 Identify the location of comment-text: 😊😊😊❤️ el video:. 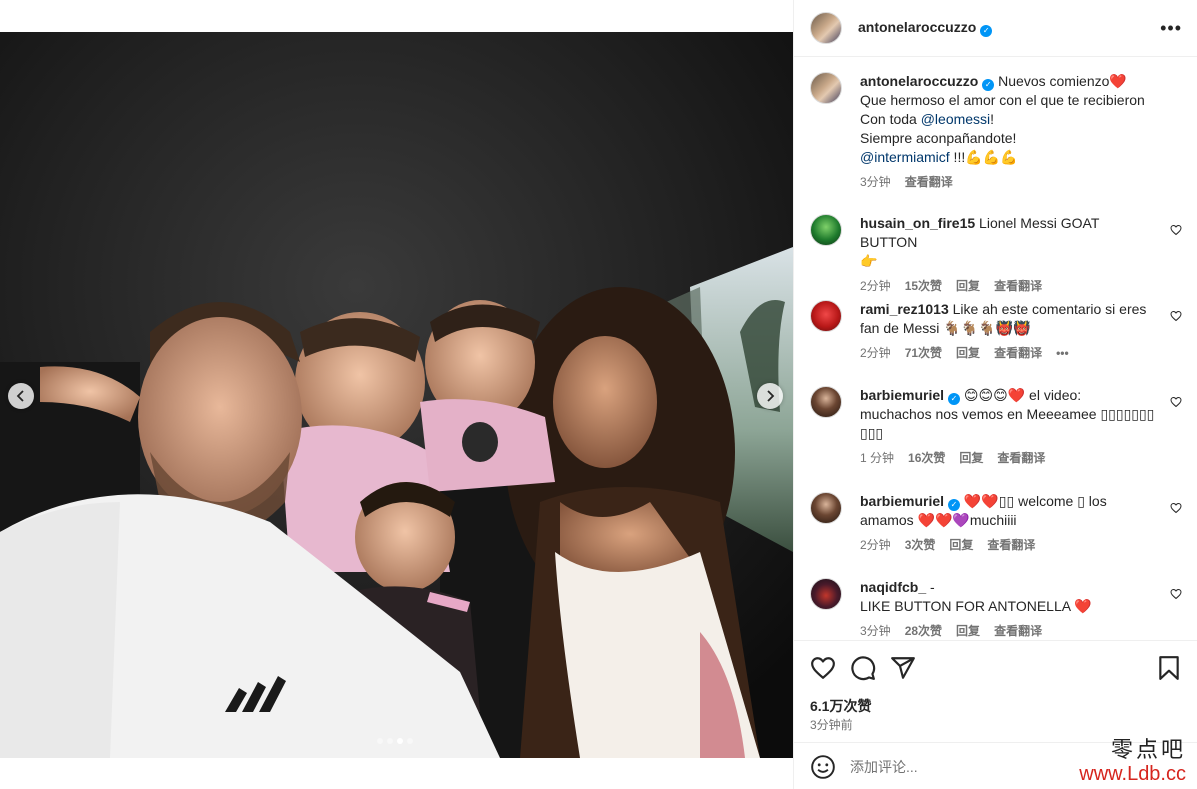
(1022, 395).